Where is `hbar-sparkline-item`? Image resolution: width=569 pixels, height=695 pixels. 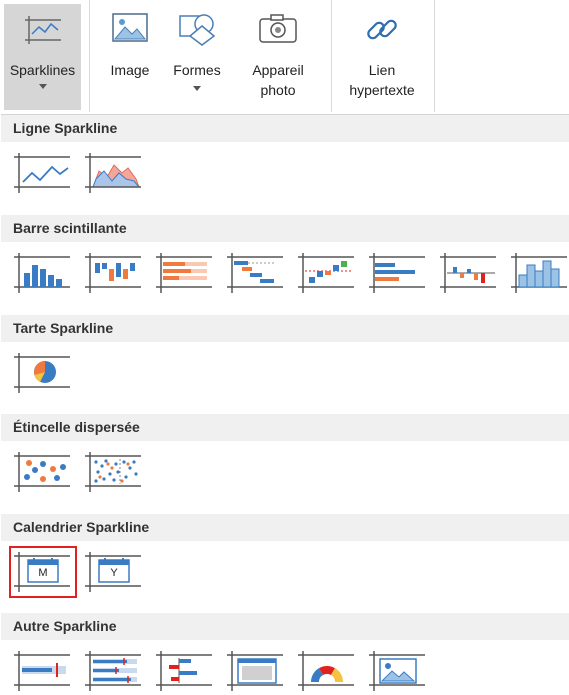 hbar-sparkline-item is located at coordinates (185, 671).